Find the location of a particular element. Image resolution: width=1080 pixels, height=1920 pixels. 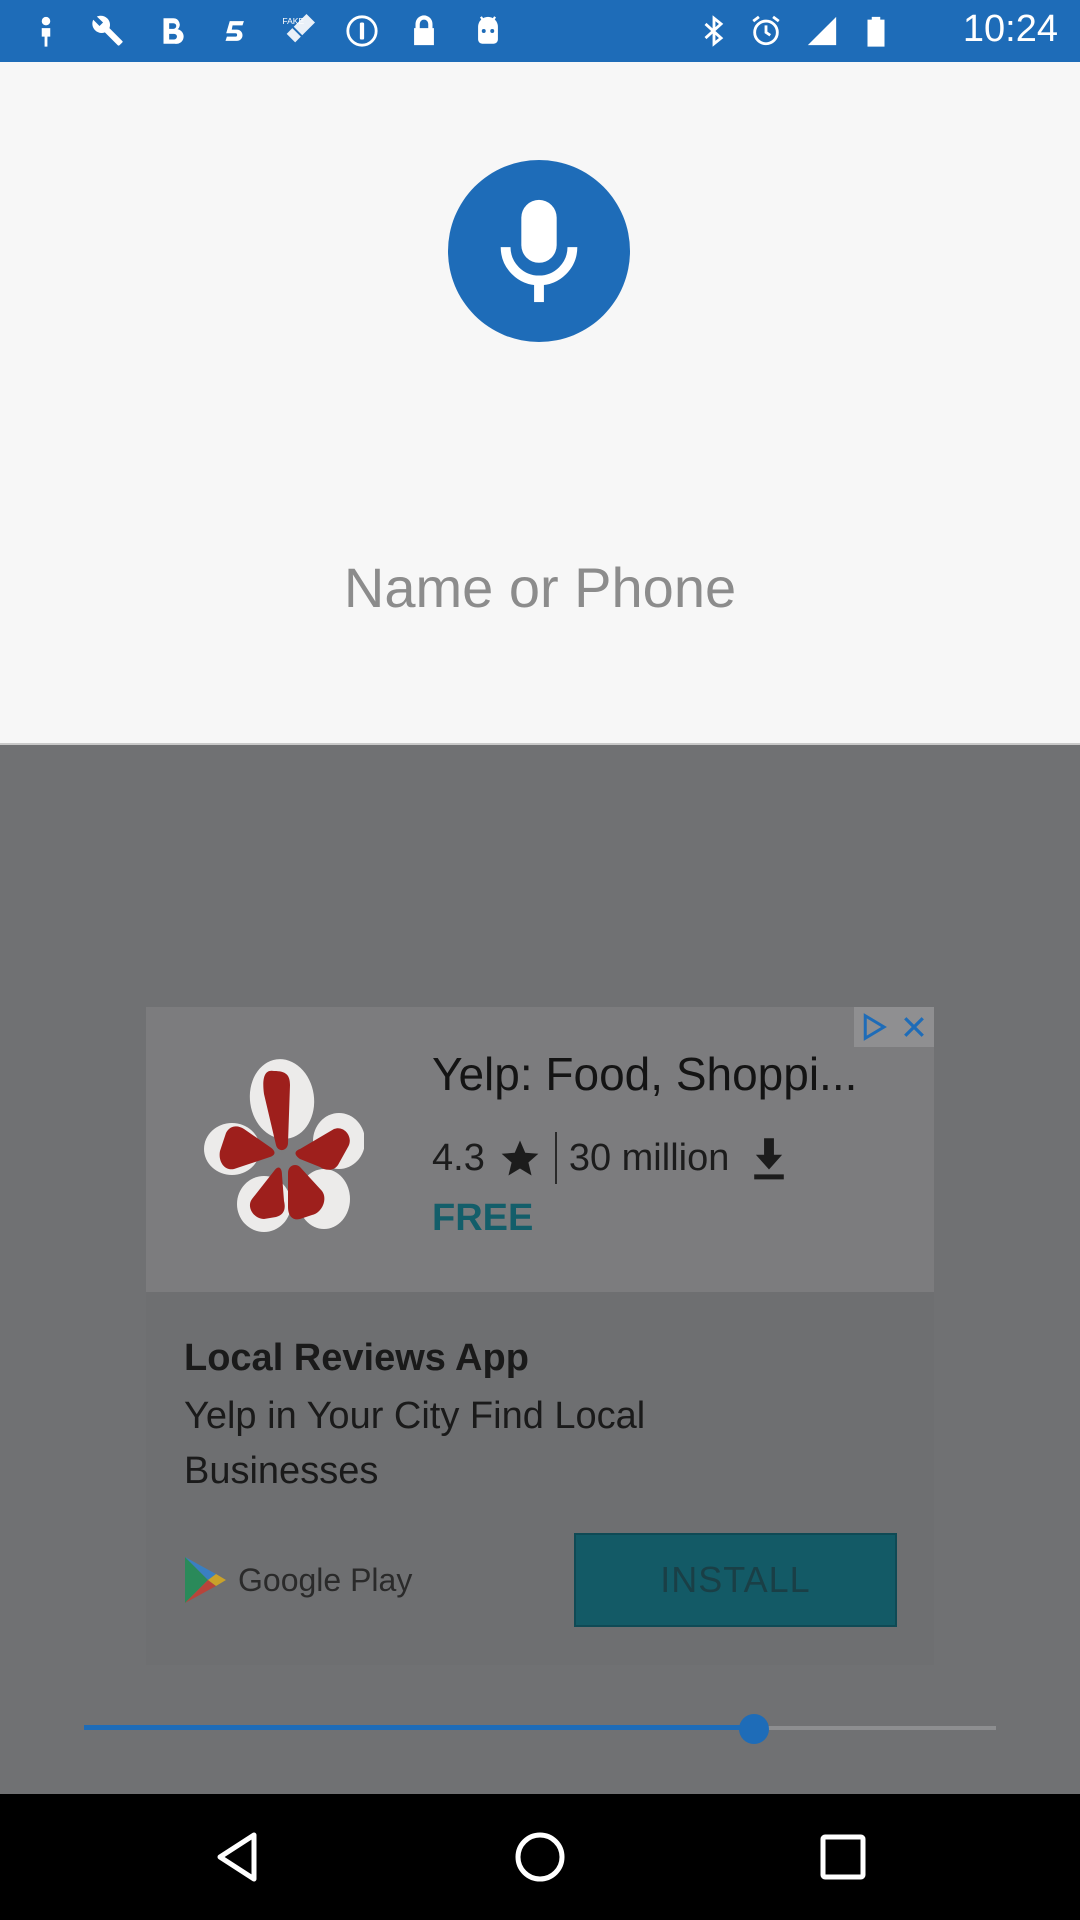

ad-body: Yelp in Your City Find Local Businesses is located at coordinates (415, 1443).